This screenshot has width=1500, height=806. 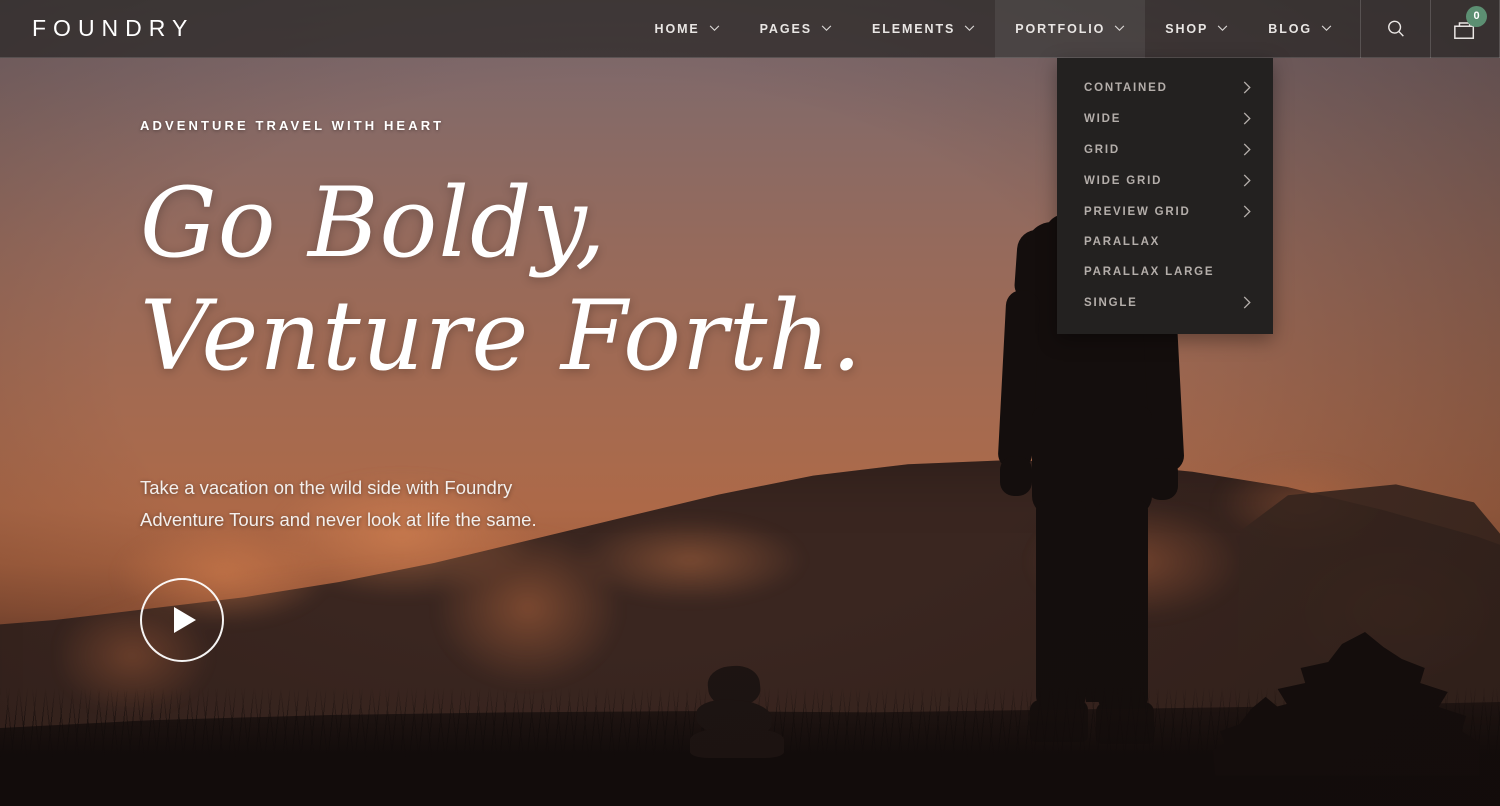 I want to click on nav-item-elements: ELEMENTS, so click(x=923, y=29).